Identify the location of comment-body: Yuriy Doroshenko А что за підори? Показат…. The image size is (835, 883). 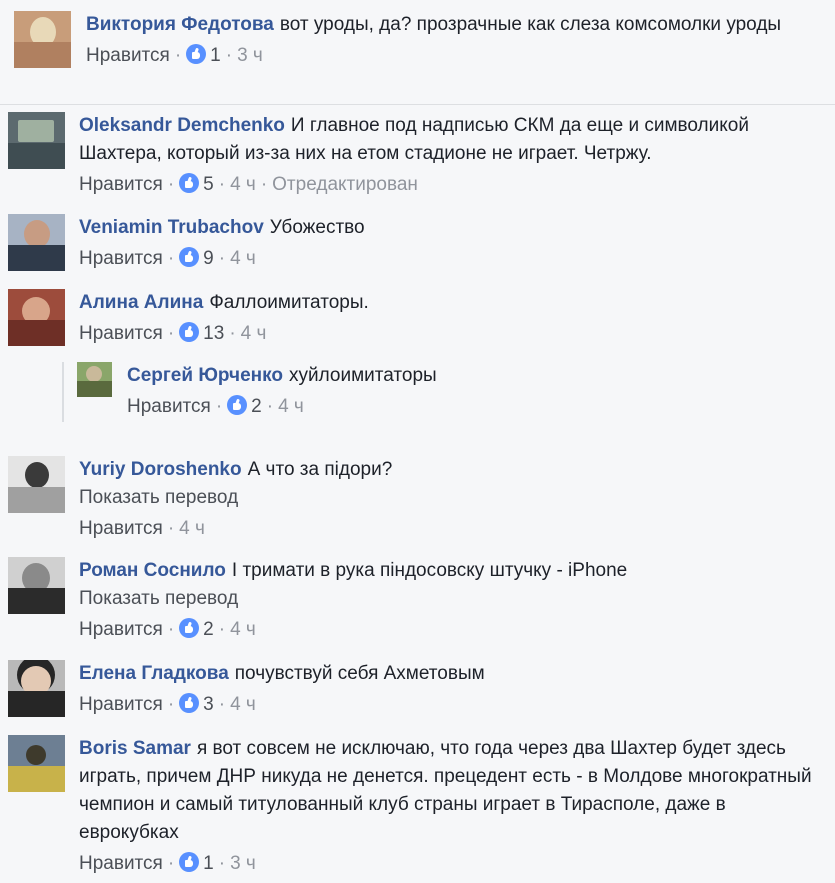
(452, 499).